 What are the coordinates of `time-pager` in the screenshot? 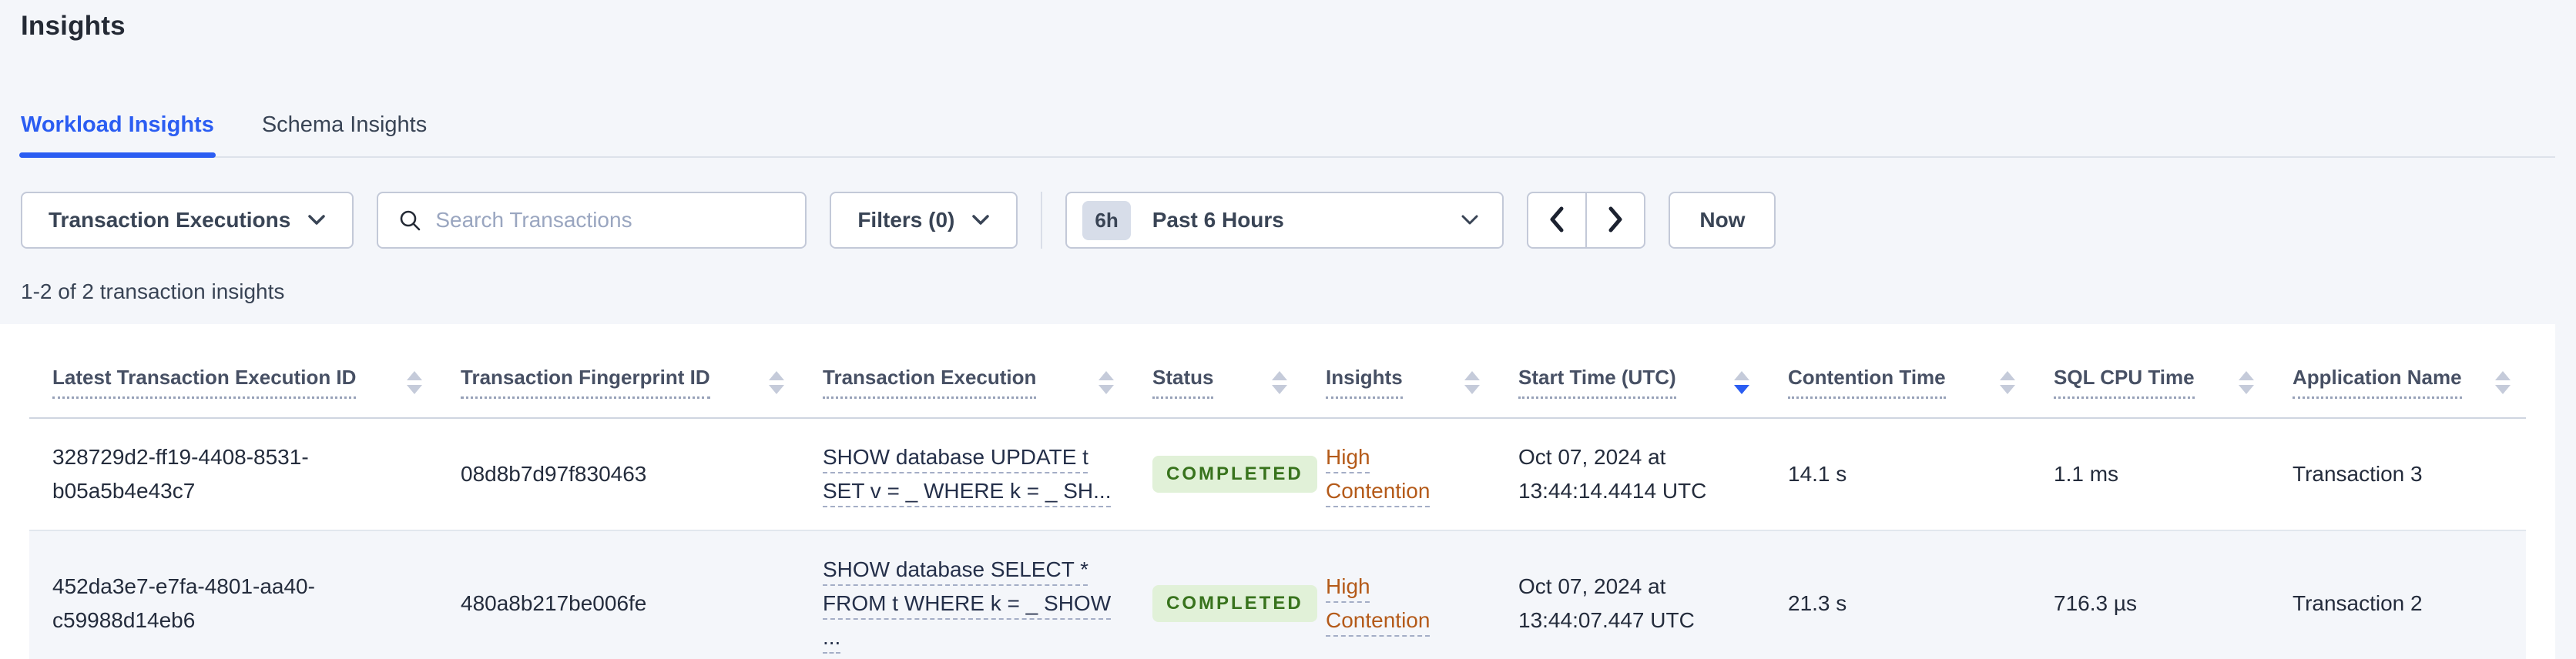 It's located at (1586, 220).